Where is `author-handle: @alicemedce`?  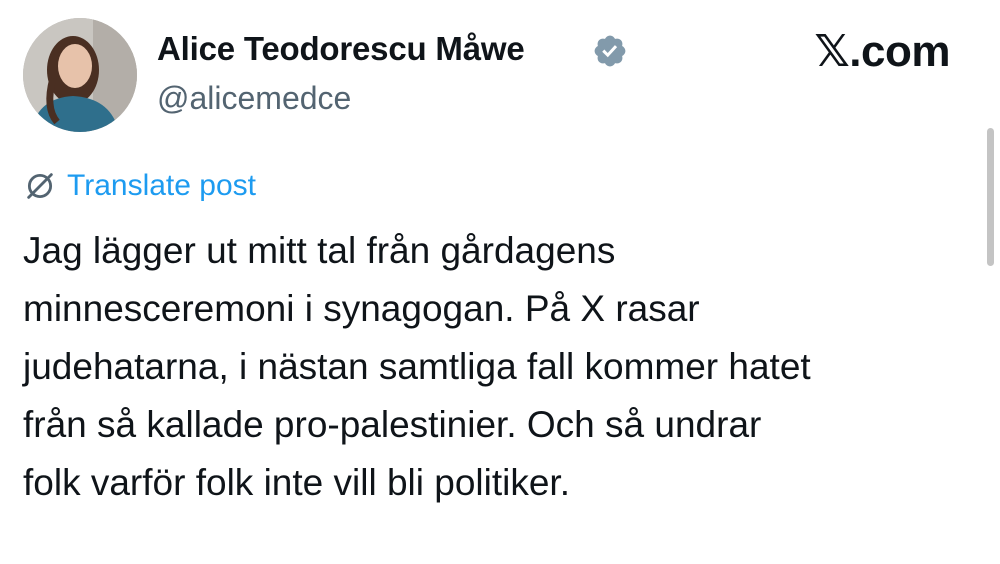 author-handle: @alicemedce is located at coordinates (254, 98).